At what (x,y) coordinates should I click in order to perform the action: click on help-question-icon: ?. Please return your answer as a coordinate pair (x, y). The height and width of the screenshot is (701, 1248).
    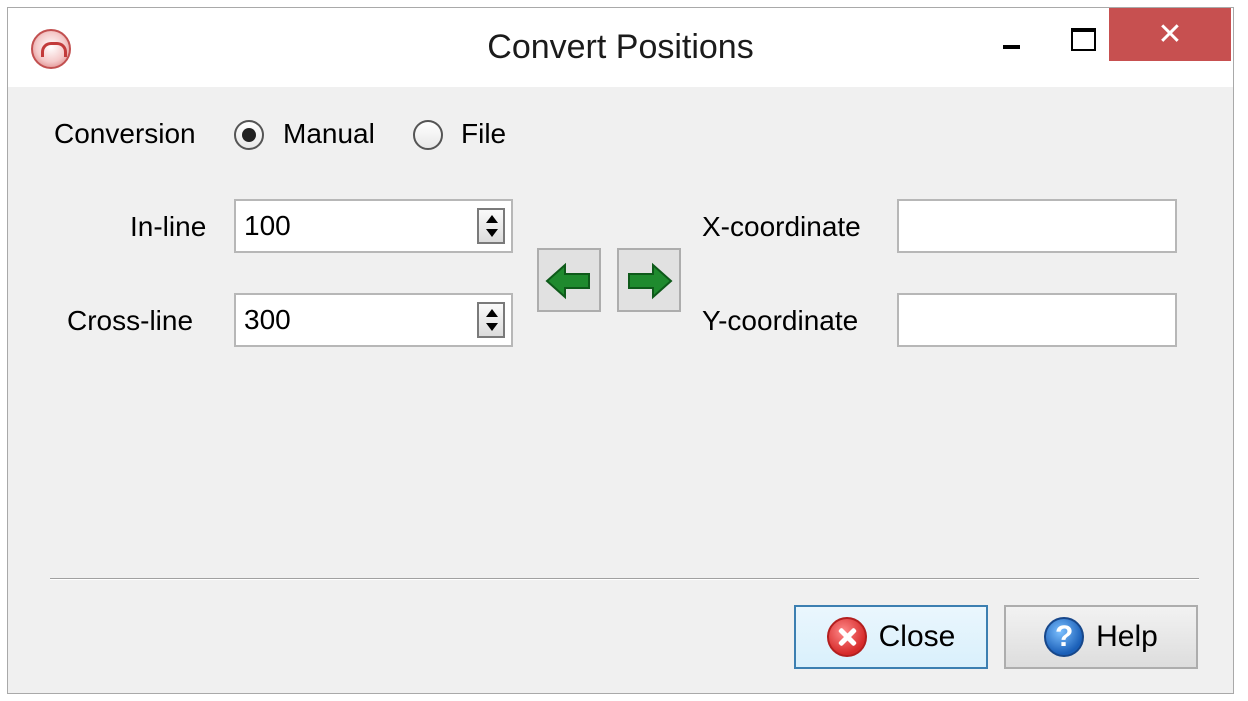
    Looking at the image, I should click on (1064, 637).